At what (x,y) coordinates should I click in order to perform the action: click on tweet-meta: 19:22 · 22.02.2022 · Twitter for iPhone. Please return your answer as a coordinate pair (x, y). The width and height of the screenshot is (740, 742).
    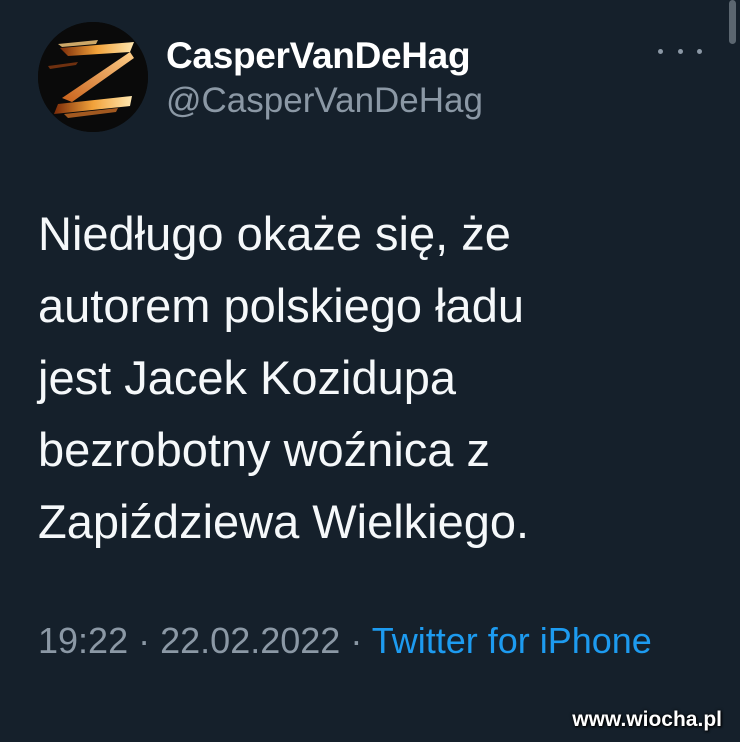
    Looking at the image, I should click on (358, 641).